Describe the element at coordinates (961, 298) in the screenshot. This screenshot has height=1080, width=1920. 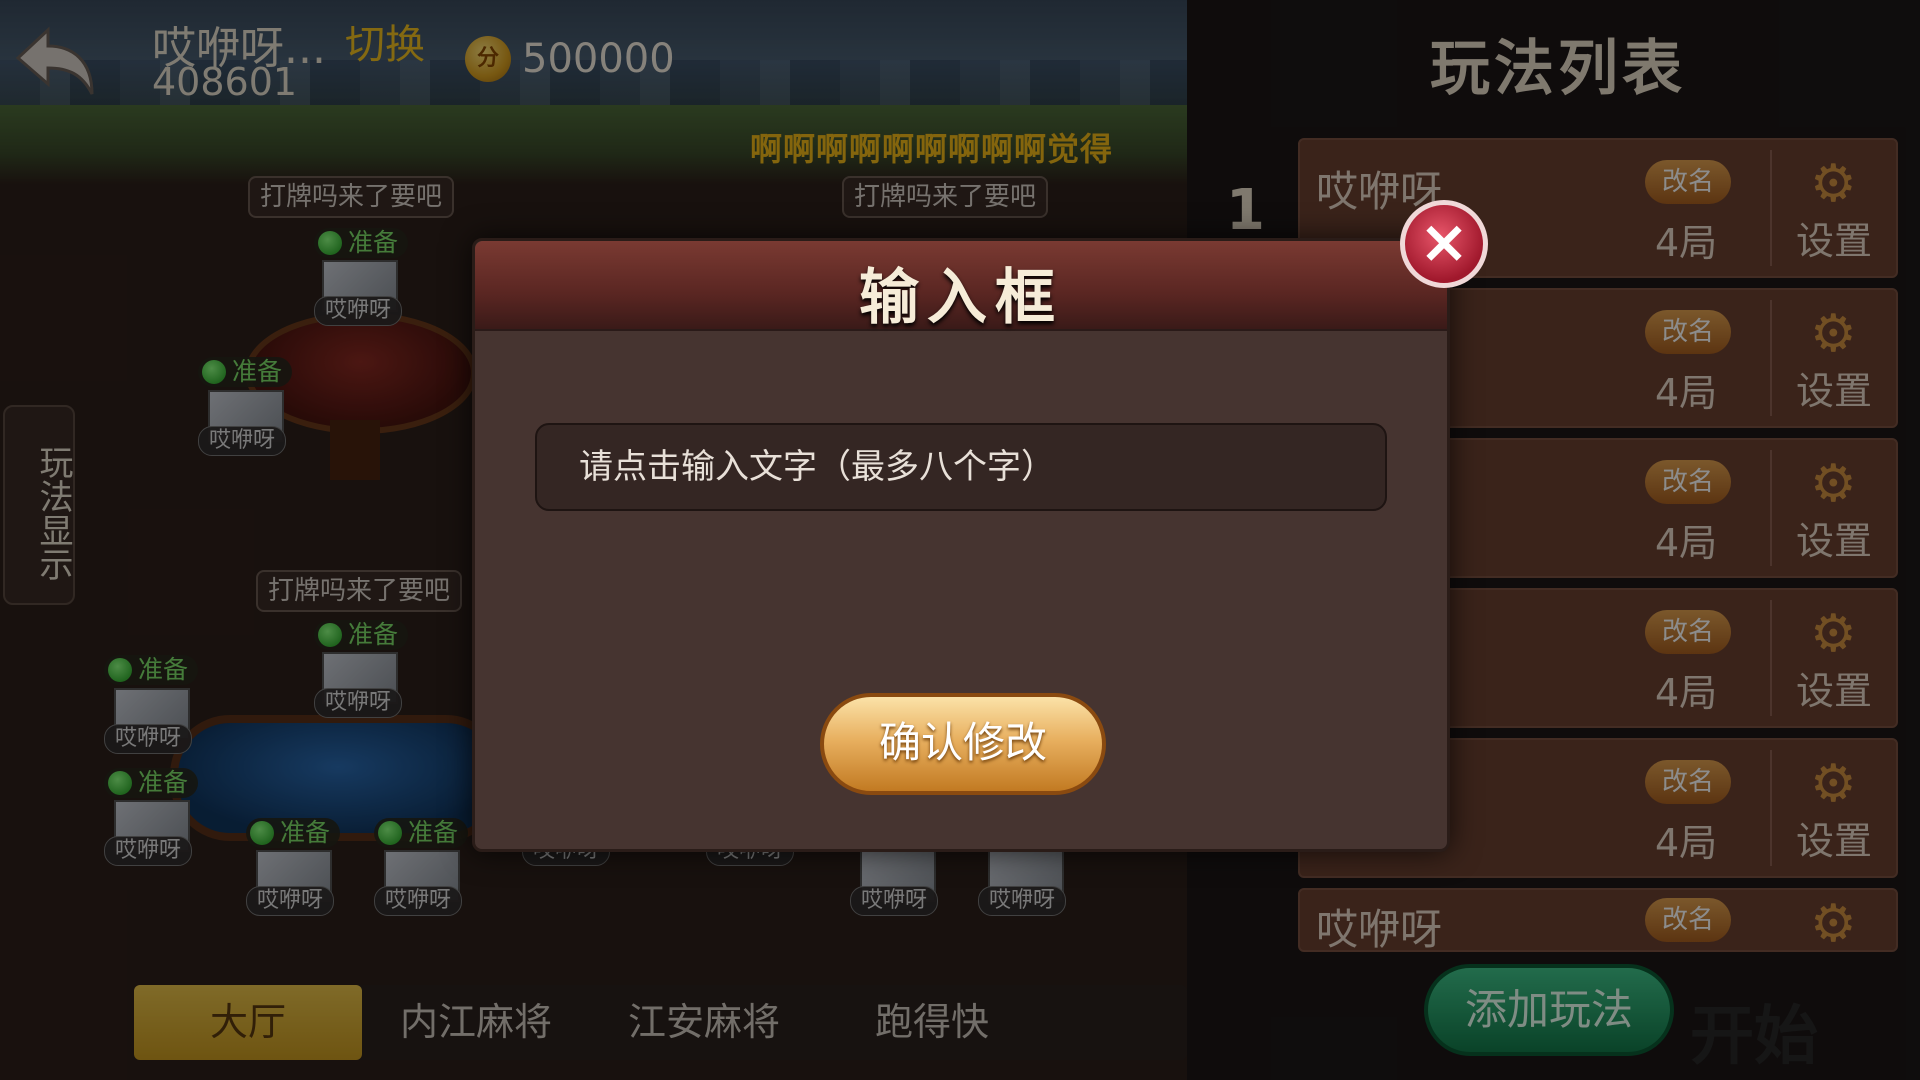
I see `dialog-title: 输入框` at that location.